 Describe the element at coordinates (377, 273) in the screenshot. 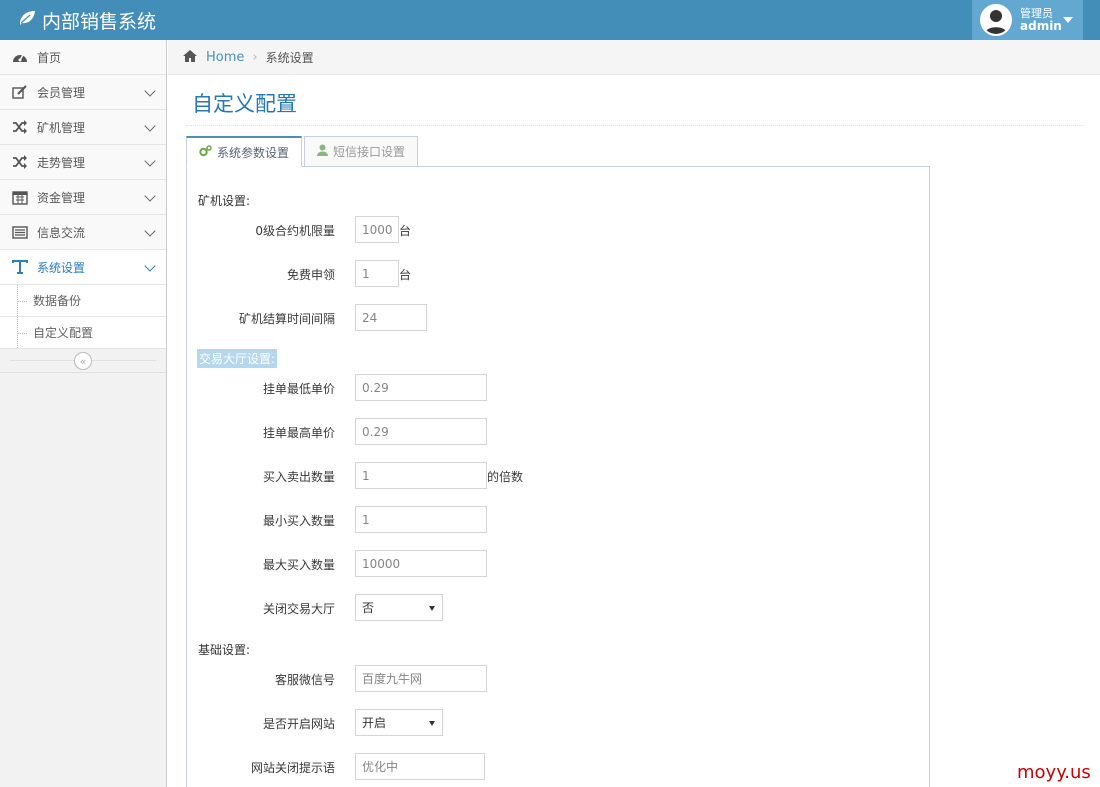

I see `free-claim-input` at that location.